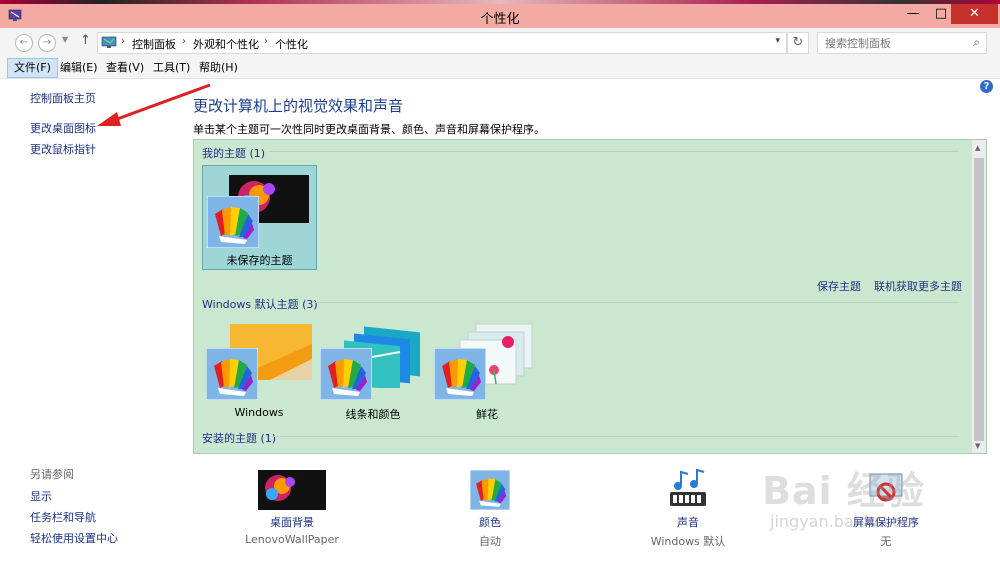 The image size is (1000, 561). I want to click on desktop-background-value: LenovoWallPaper, so click(292, 539).